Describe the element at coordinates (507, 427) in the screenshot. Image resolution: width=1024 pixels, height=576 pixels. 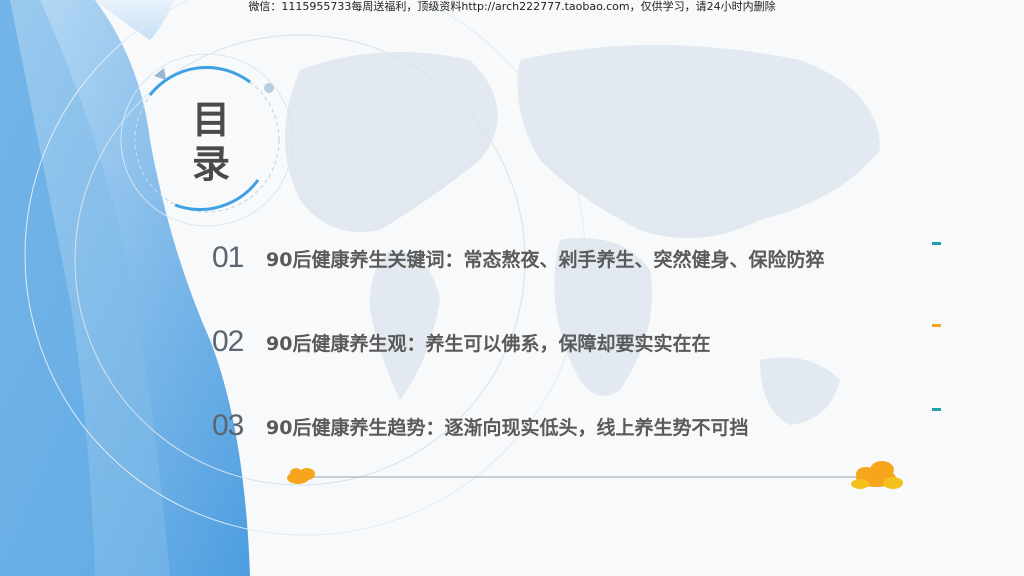
I see `toc-text: 90后健康养生趋势：逐渐向现实低头，线上养生势不可挡` at that location.